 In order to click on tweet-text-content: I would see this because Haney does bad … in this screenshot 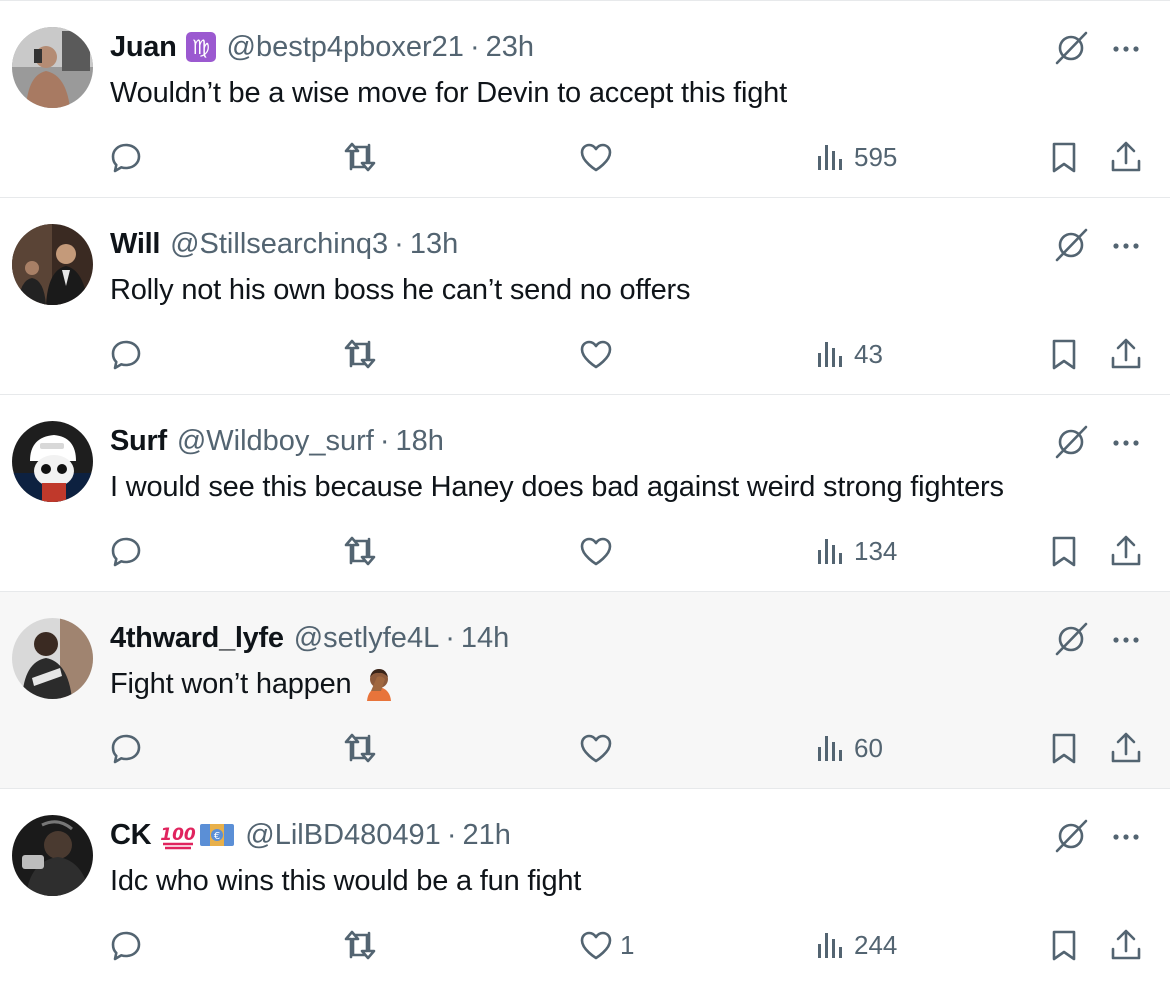, I will do `click(557, 487)`.